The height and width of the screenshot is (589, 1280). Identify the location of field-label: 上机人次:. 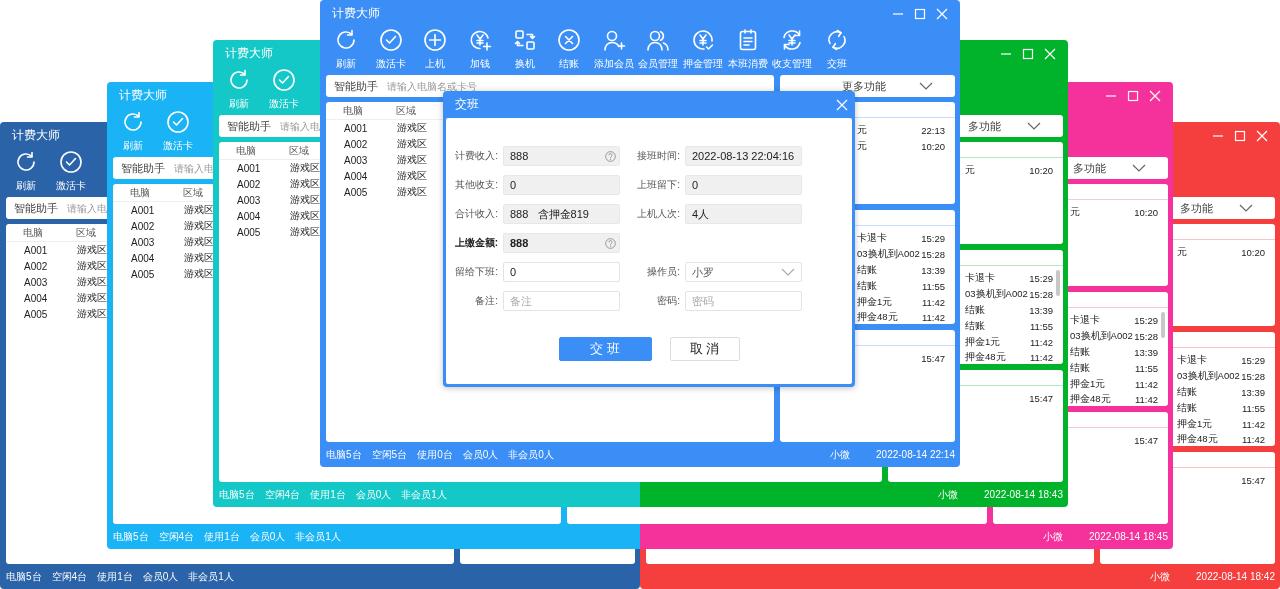
(658, 214).